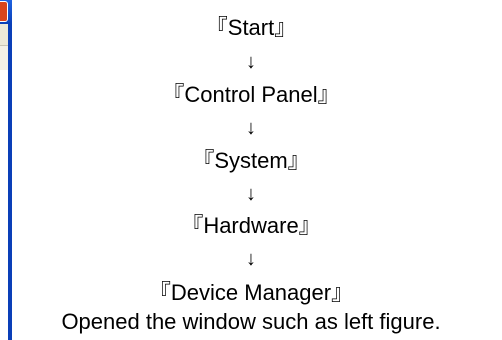 The height and width of the screenshot is (340, 502). What do you see at coordinates (251, 225) in the screenshot?
I see `step-hardware: 『Hardware』` at bounding box center [251, 225].